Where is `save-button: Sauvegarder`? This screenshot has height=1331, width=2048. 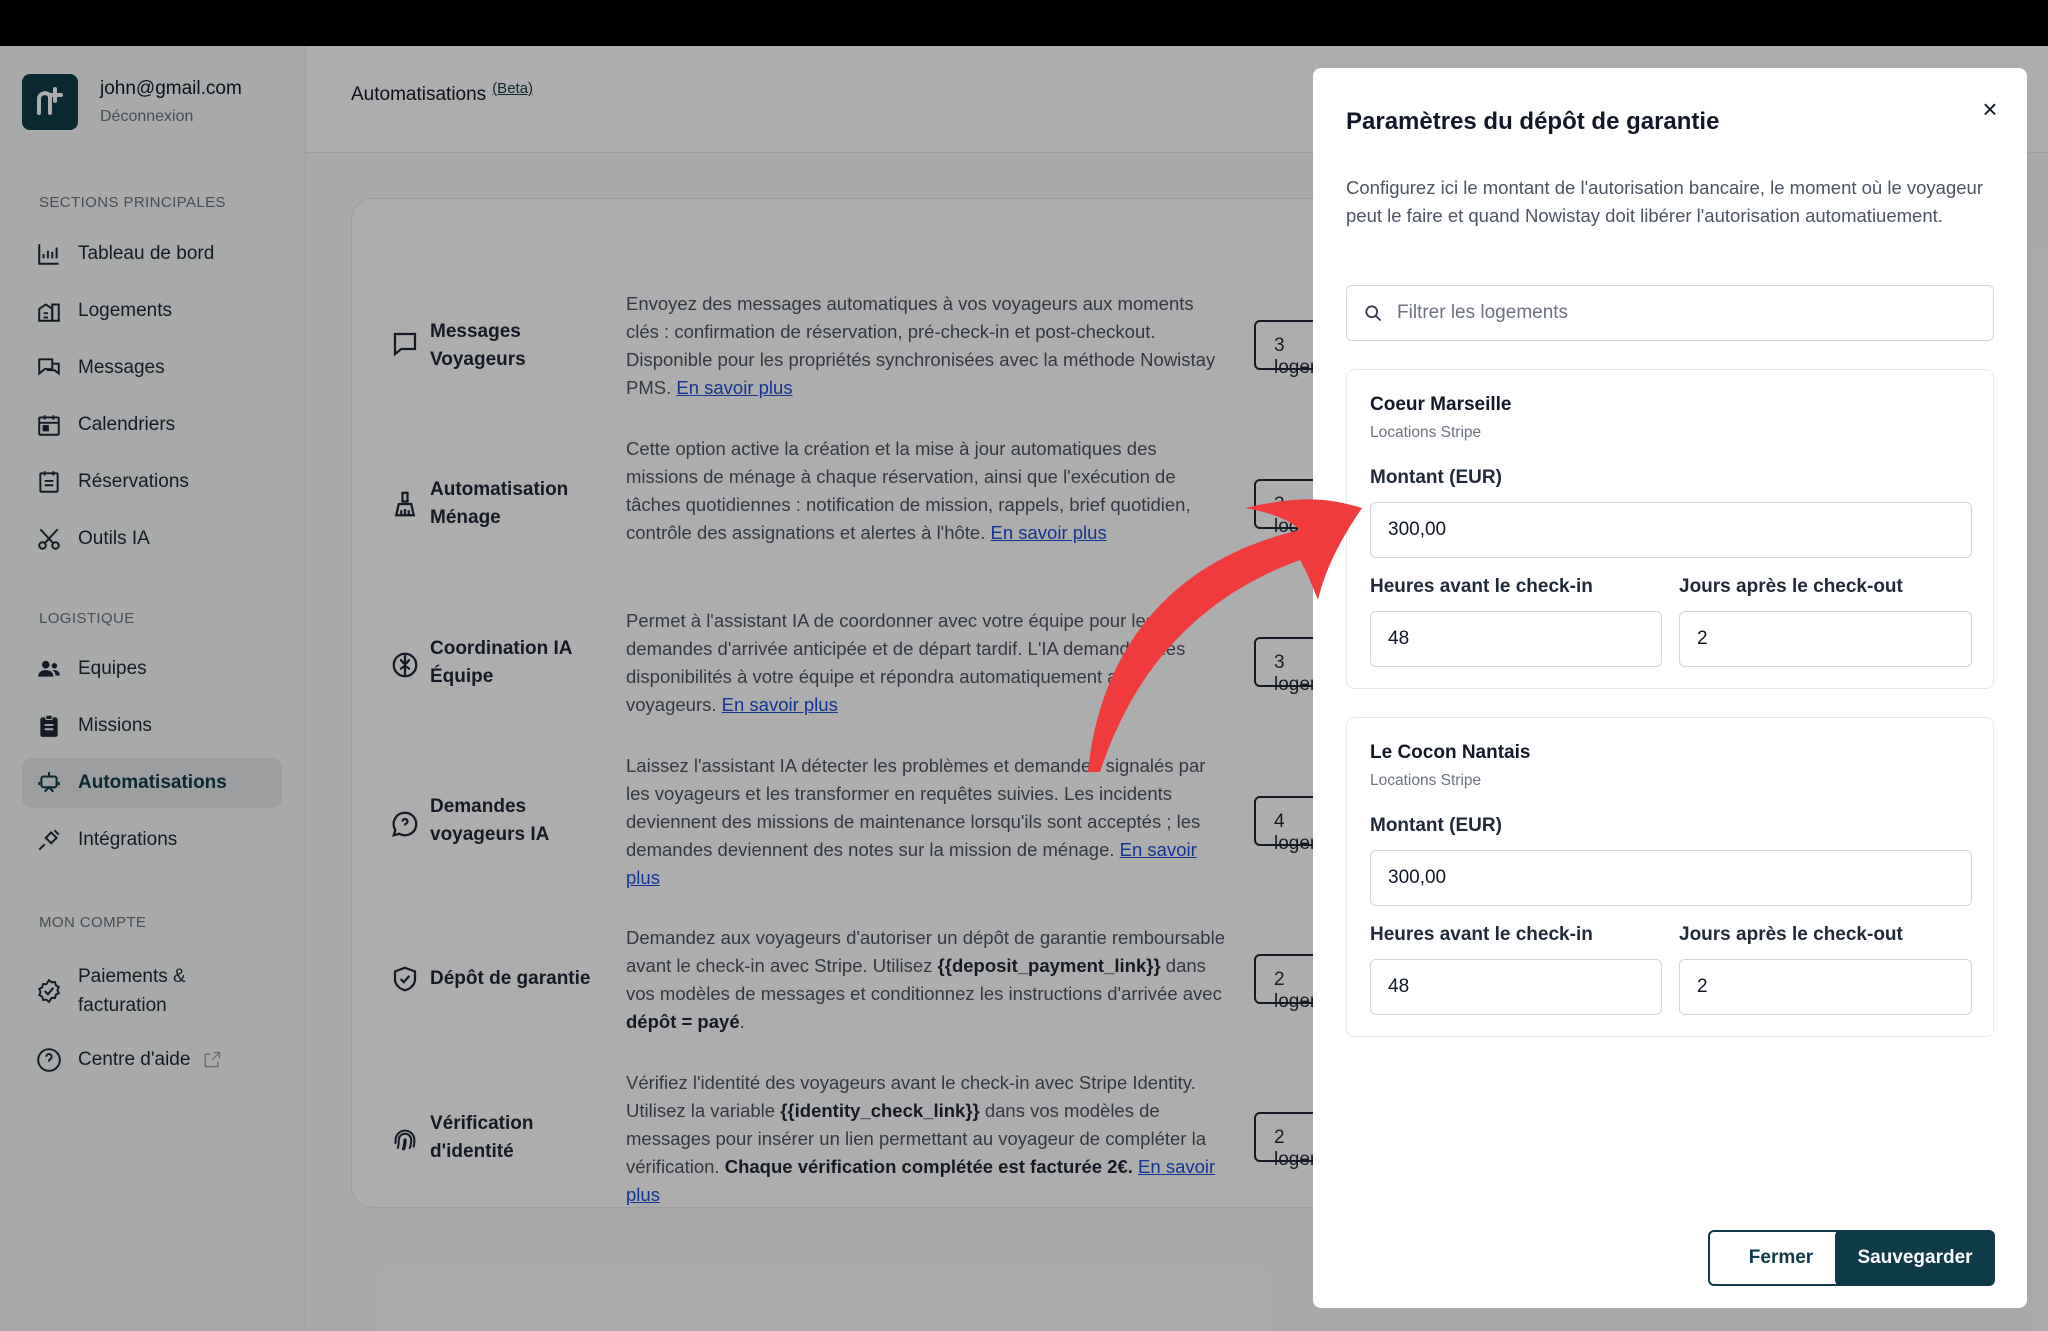 save-button: Sauvegarder is located at coordinates (1915, 1258).